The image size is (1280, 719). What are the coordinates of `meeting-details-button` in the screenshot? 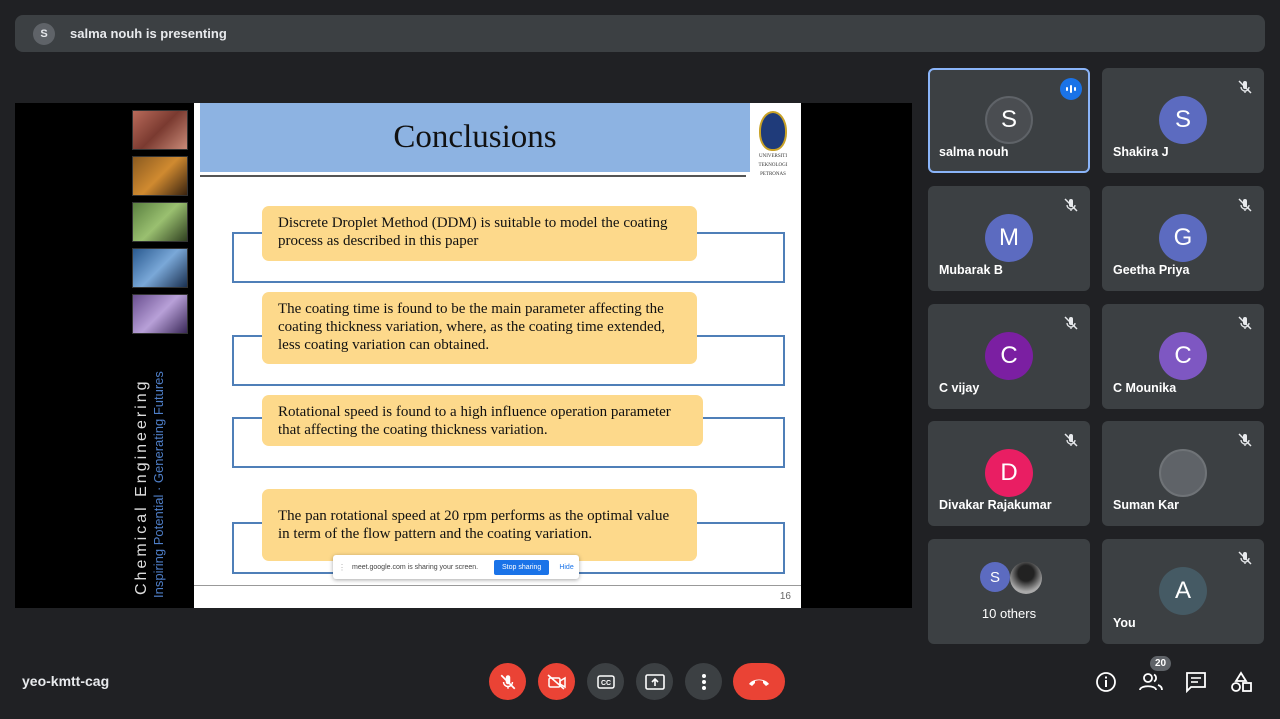 It's located at (1106, 682).